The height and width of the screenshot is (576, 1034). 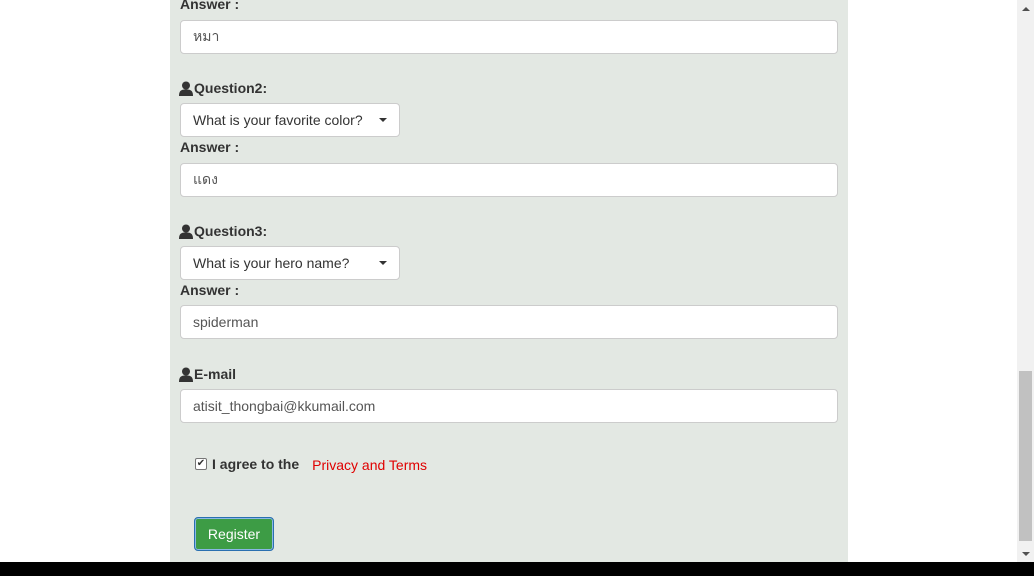 I want to click on q3-label: Question3:, so click(x=223, y=231).